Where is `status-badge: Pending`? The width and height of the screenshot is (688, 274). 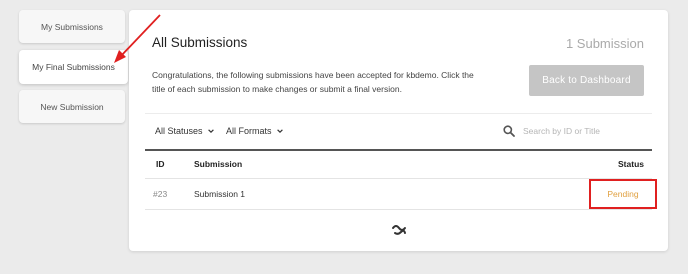
status-badge: Pending is located at coordinates (623, 194).